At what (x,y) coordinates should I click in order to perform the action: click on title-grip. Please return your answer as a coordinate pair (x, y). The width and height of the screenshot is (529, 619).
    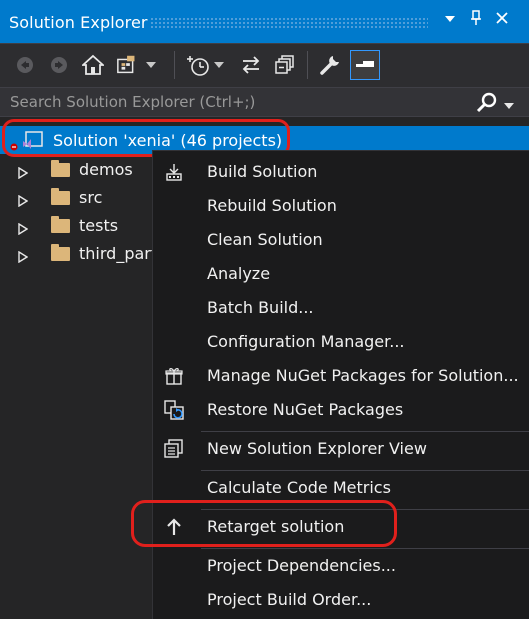
    Looking at the image, I should click on (289, 22).